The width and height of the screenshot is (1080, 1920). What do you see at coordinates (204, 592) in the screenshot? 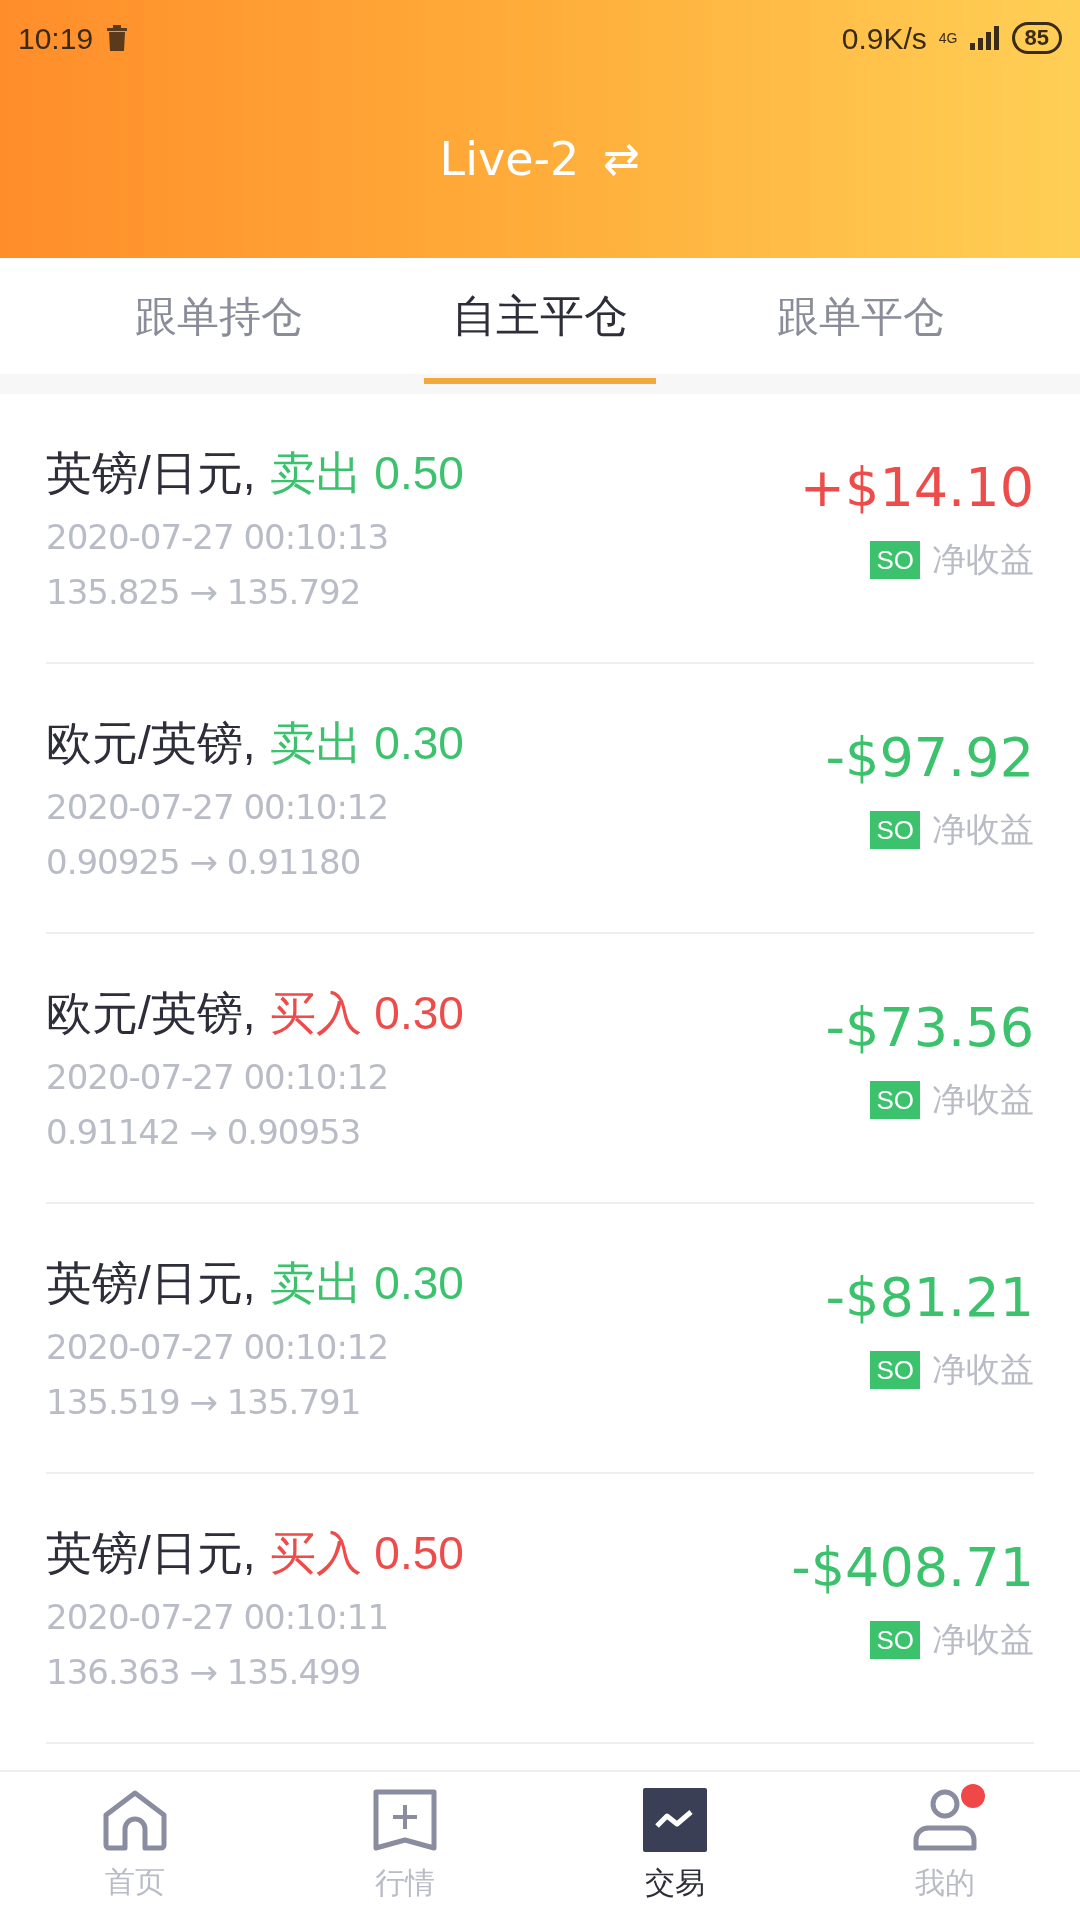
I see `price-range: 135.825 → 135.792` at bounding box center [204, 592].